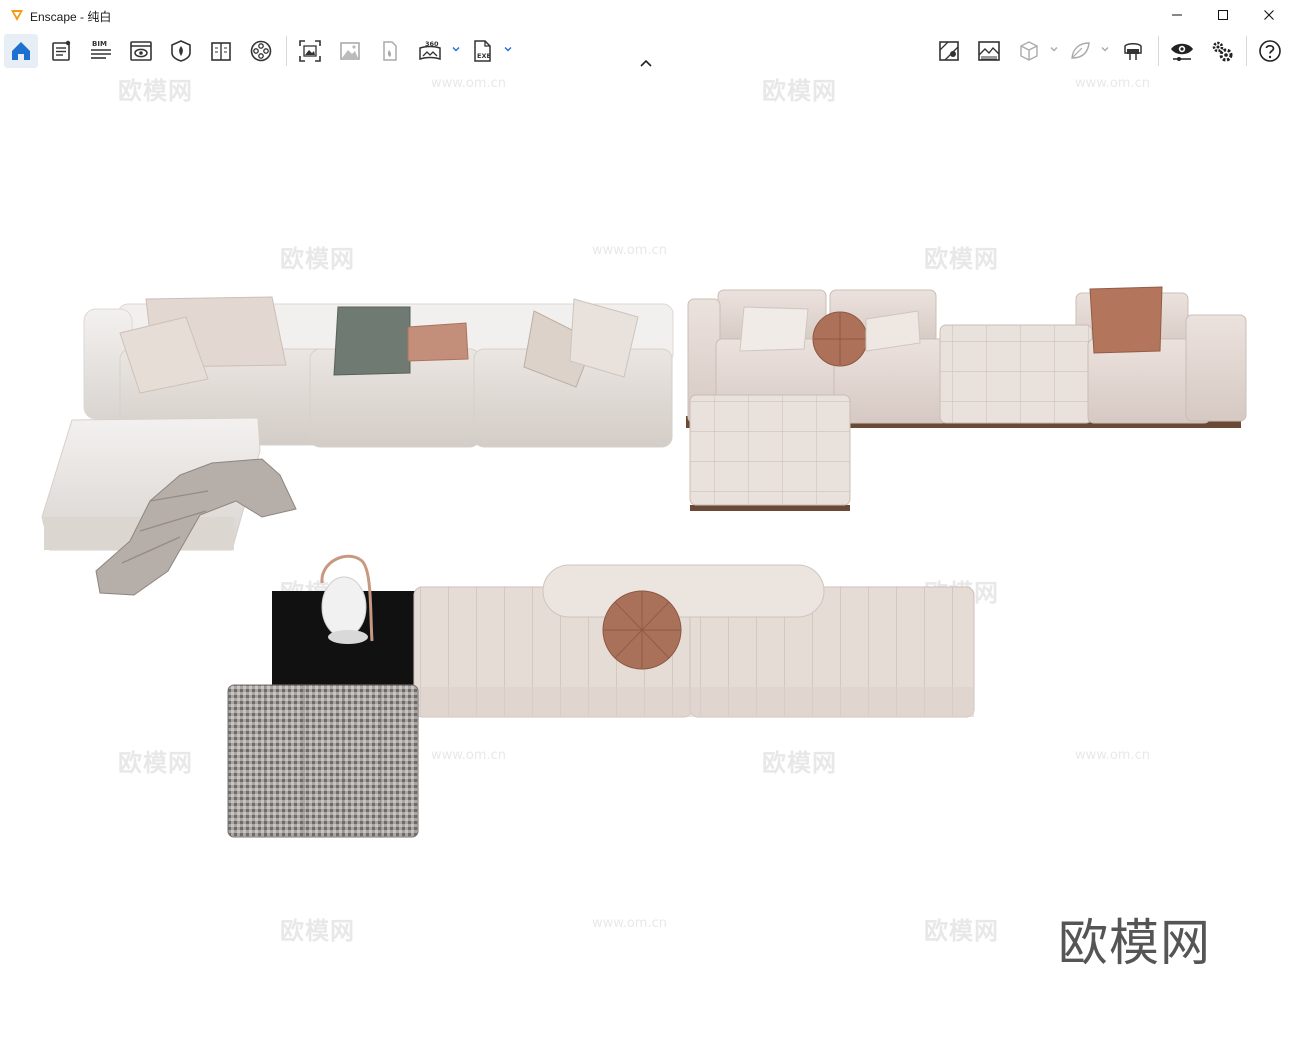  What do you see at coordinates (644, 15) in the screenshot?
I see `title-bar: Enscape - 纯白` at bounding box center [644, 15].